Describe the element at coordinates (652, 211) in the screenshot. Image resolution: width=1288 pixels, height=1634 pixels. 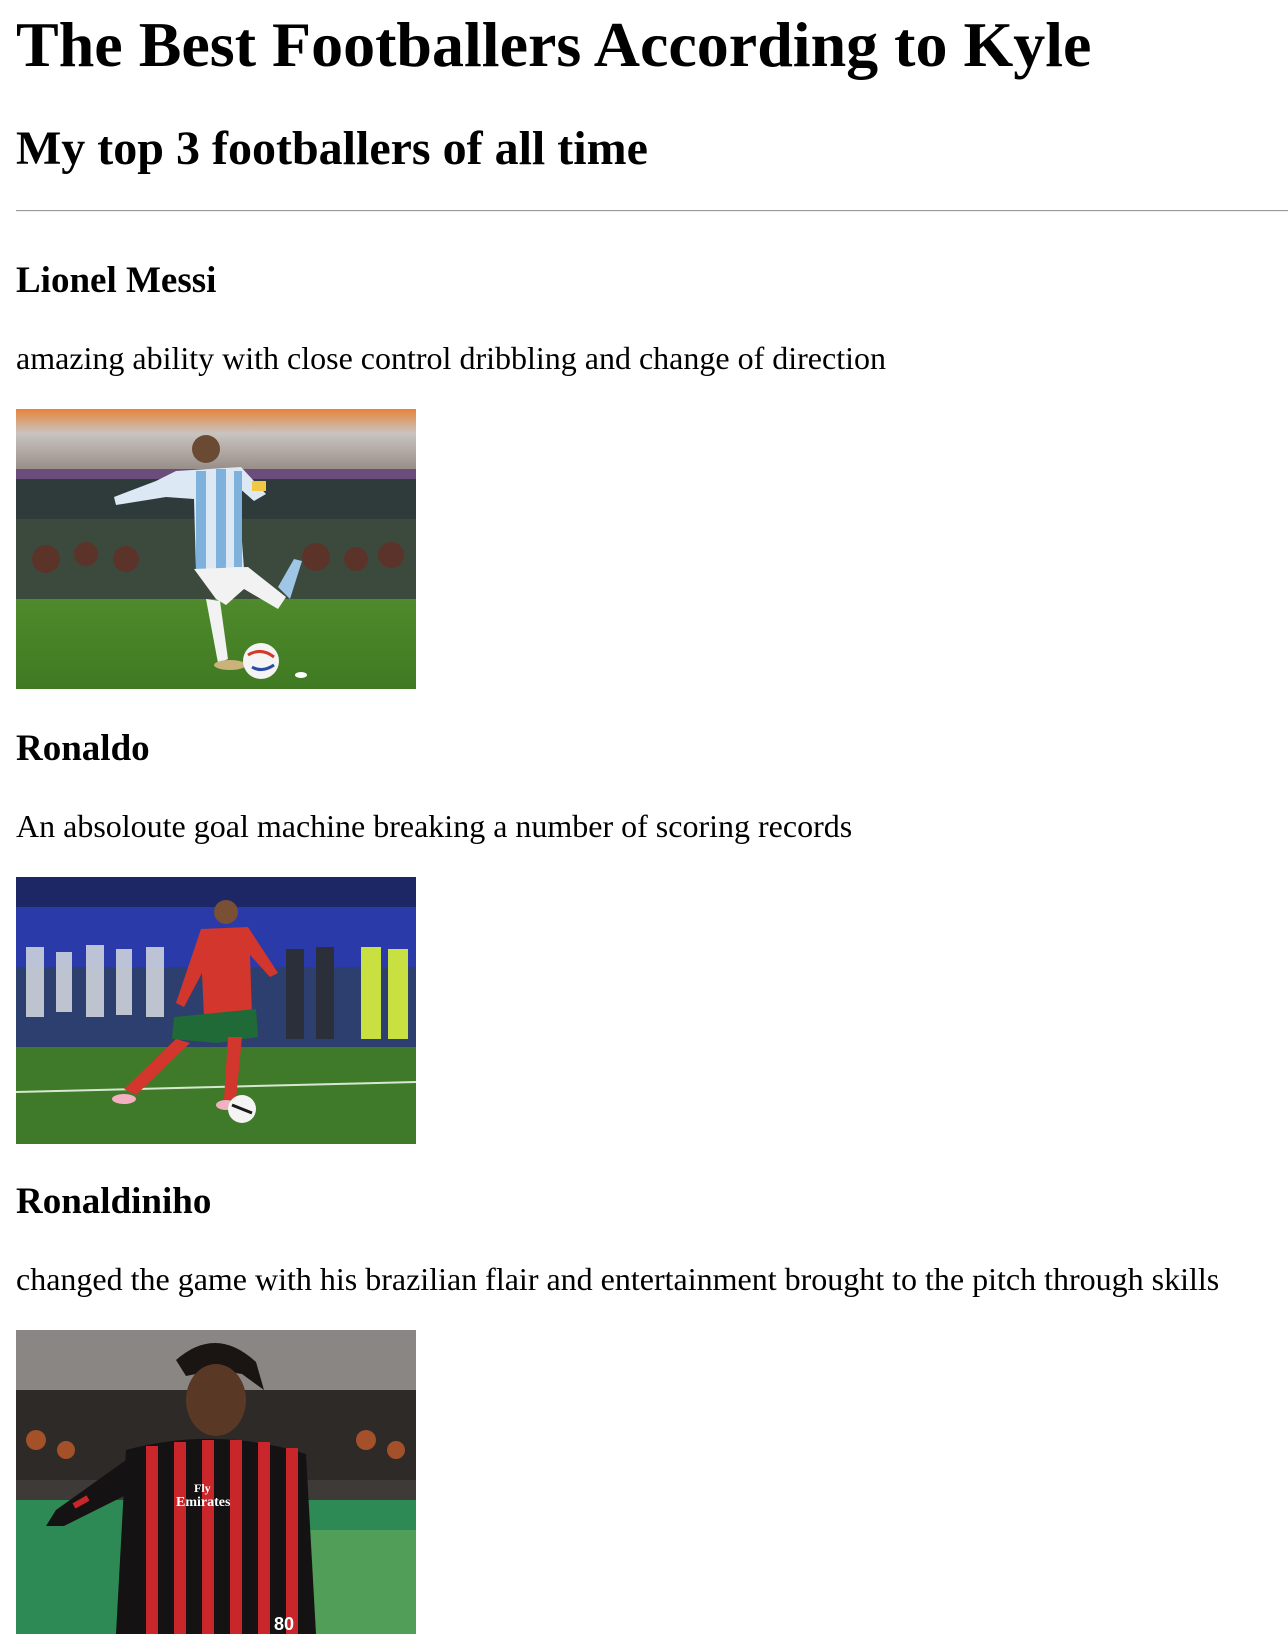
I see `section-divider` at that location.